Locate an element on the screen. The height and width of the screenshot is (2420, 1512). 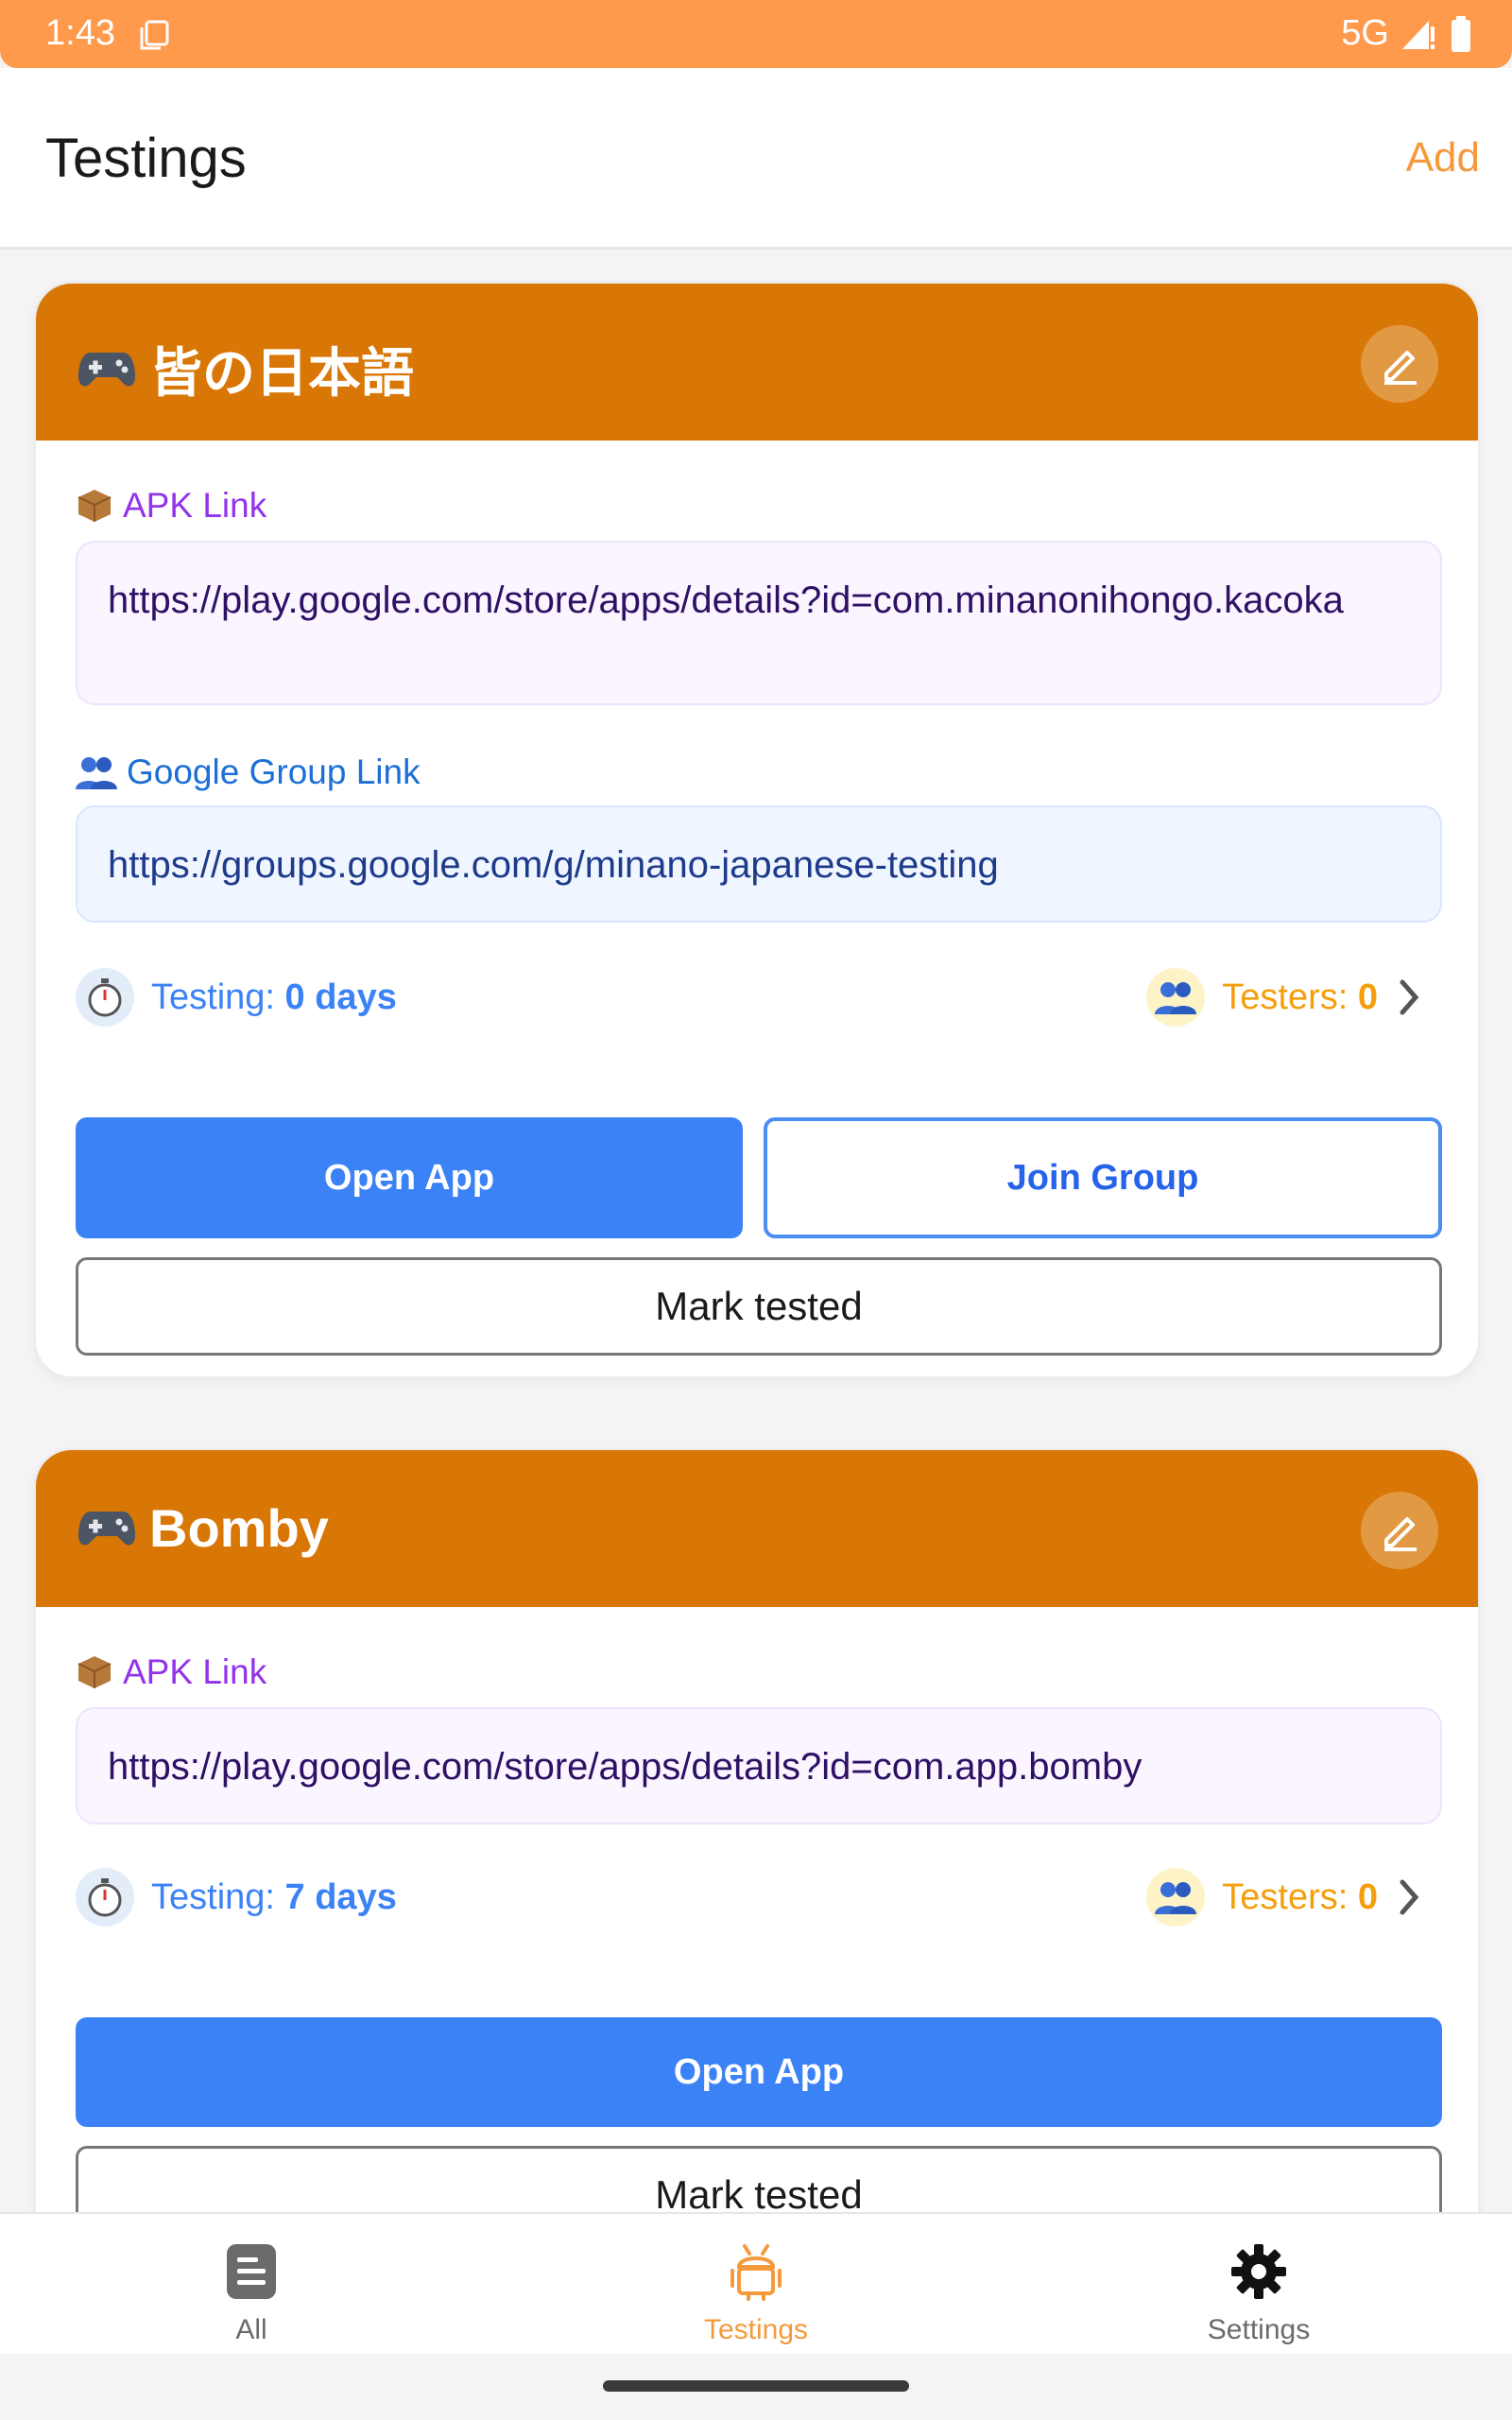
android-icon is located at coordinates (756, 2273).